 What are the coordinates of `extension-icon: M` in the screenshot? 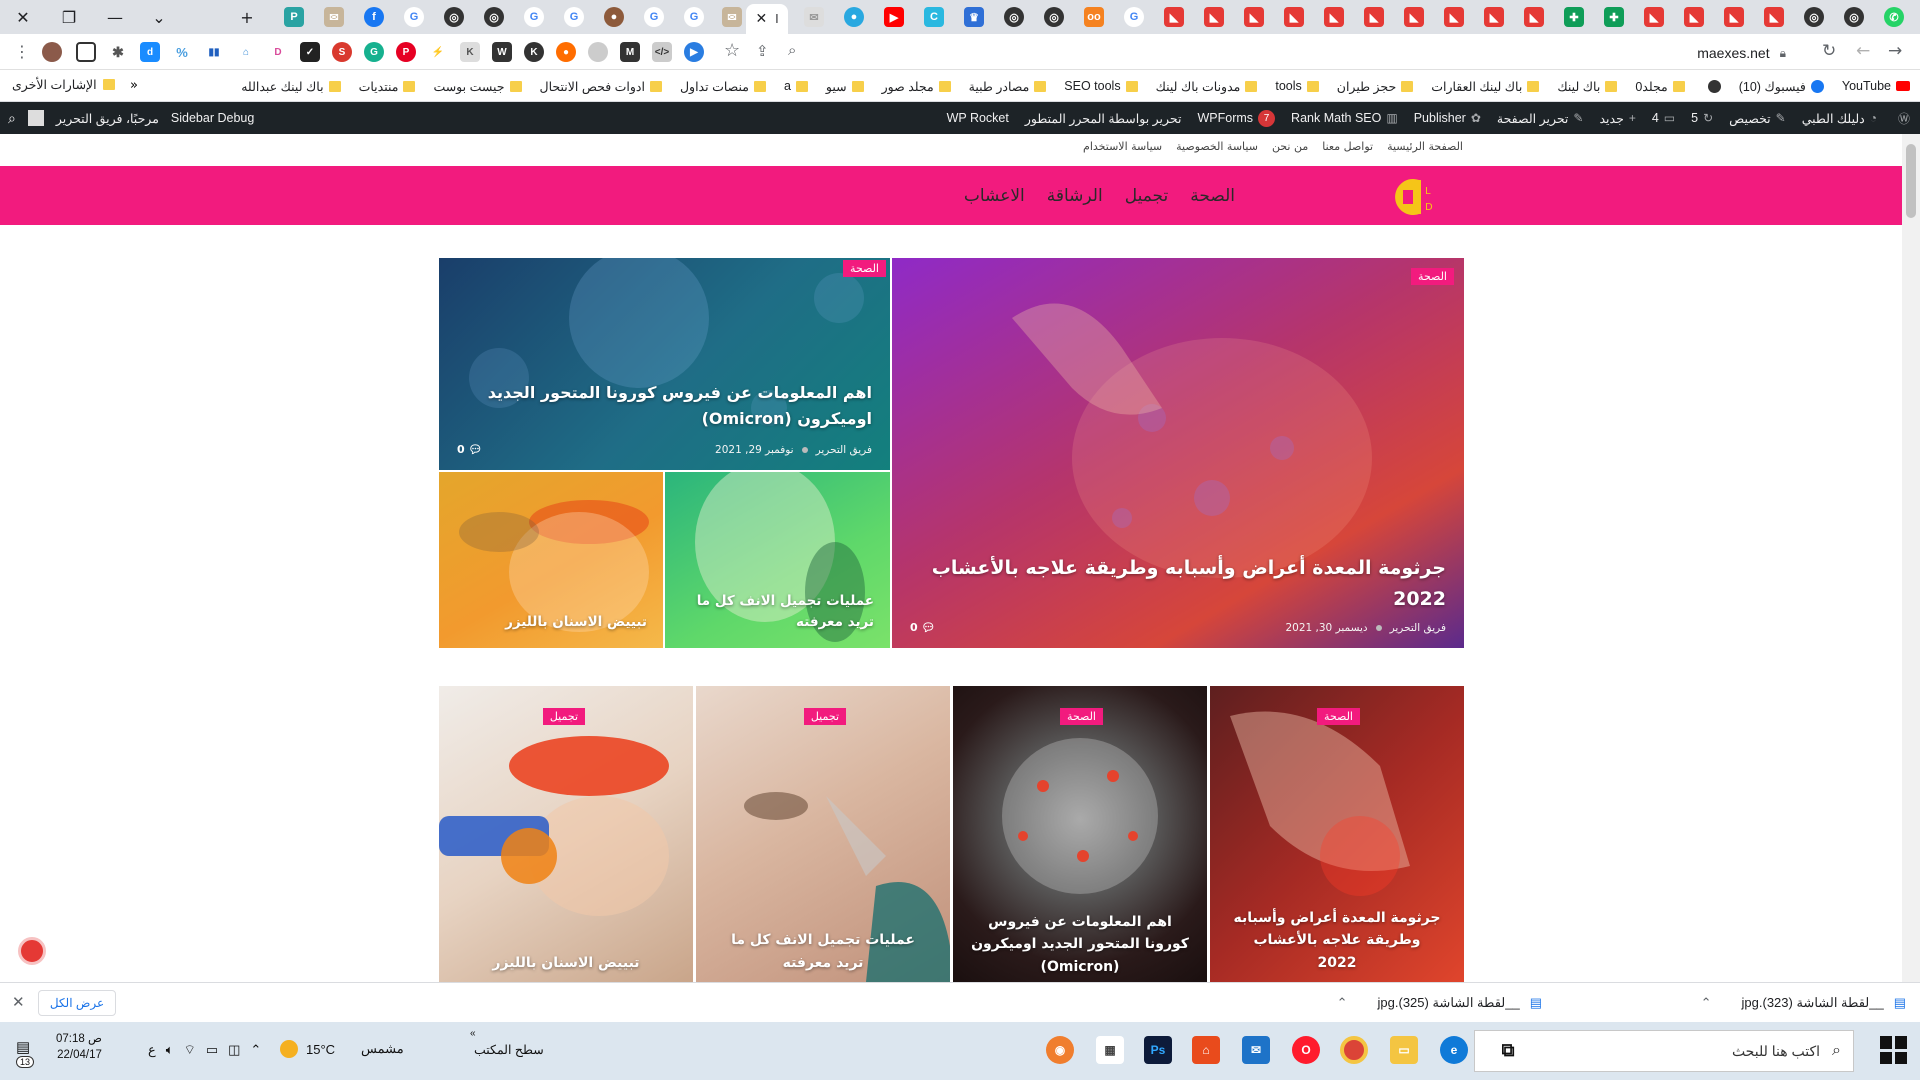 It's located at (630, 52).